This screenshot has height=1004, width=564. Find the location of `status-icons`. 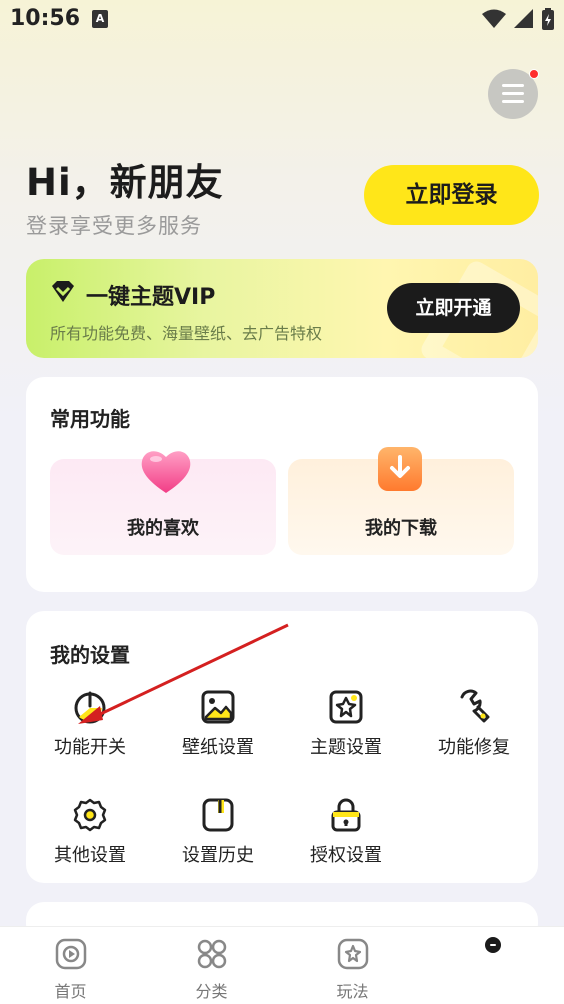

status-icons is located at coordinates (518, 19).